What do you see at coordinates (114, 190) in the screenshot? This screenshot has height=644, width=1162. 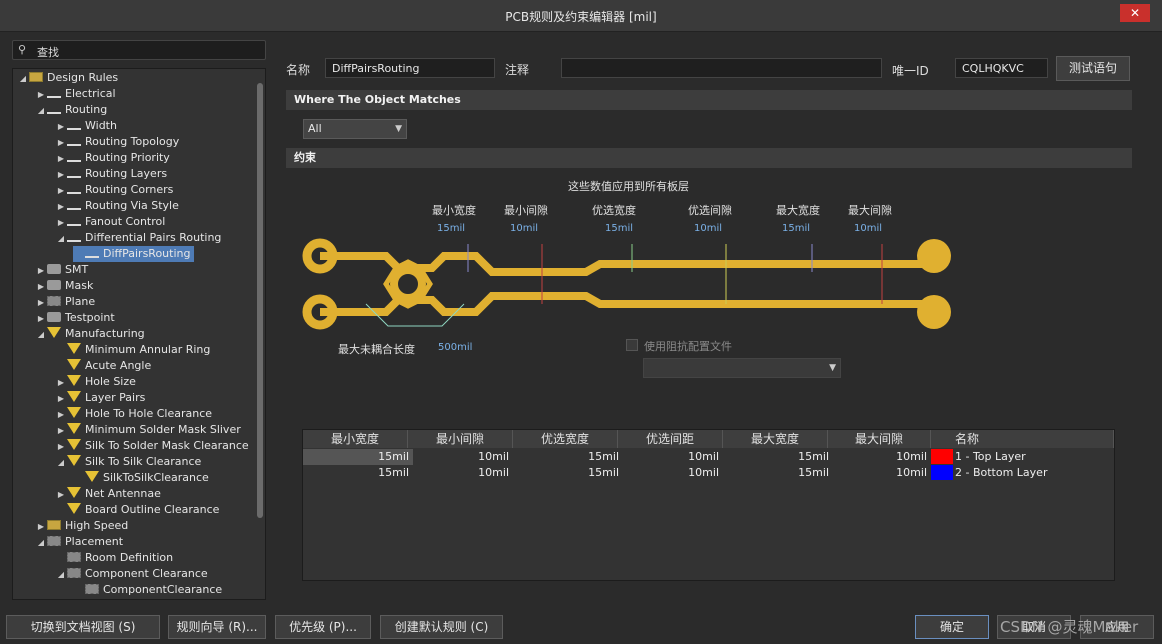 I see `tree-item: ▶ Routing Corners` at bounding box center [114, 190].